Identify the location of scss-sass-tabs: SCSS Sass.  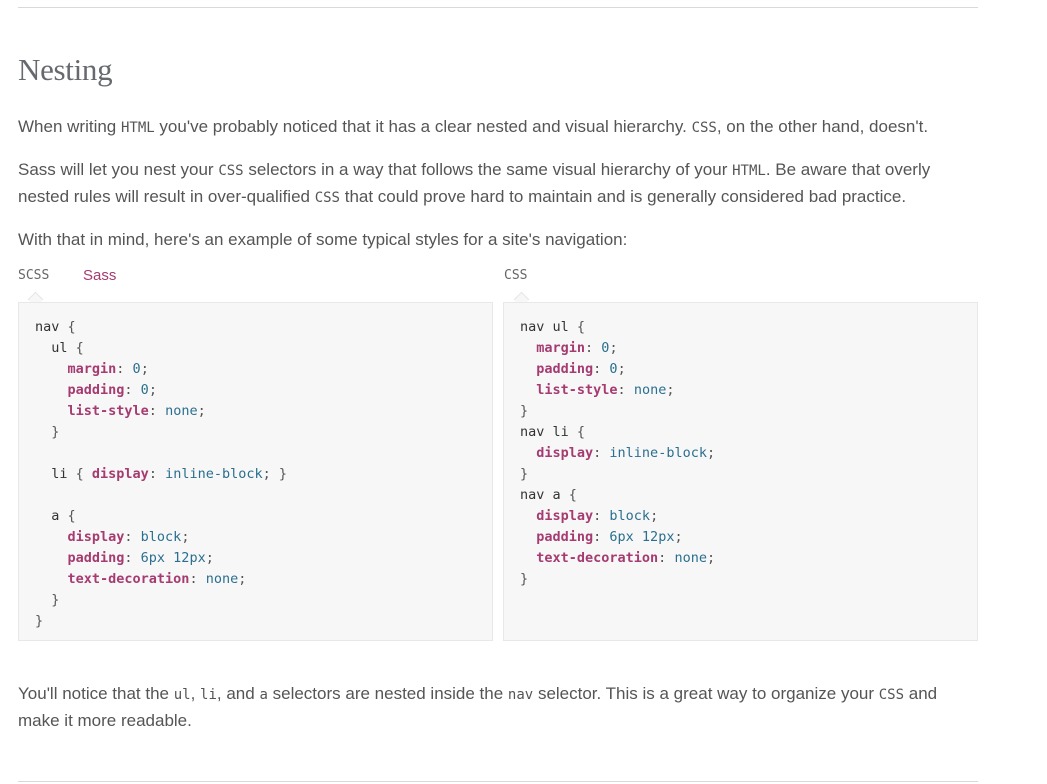
(253, 277).